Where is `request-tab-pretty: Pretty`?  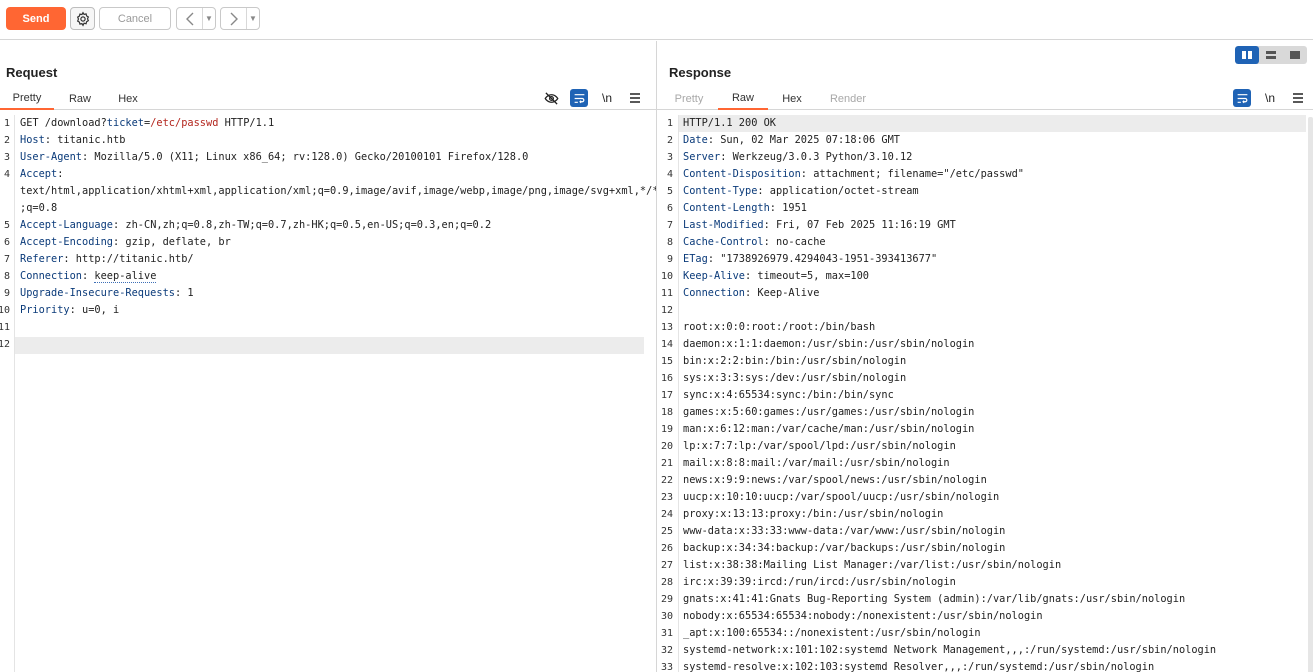
request-tab-pretty: Pretty is located at coordinates (27, 99).